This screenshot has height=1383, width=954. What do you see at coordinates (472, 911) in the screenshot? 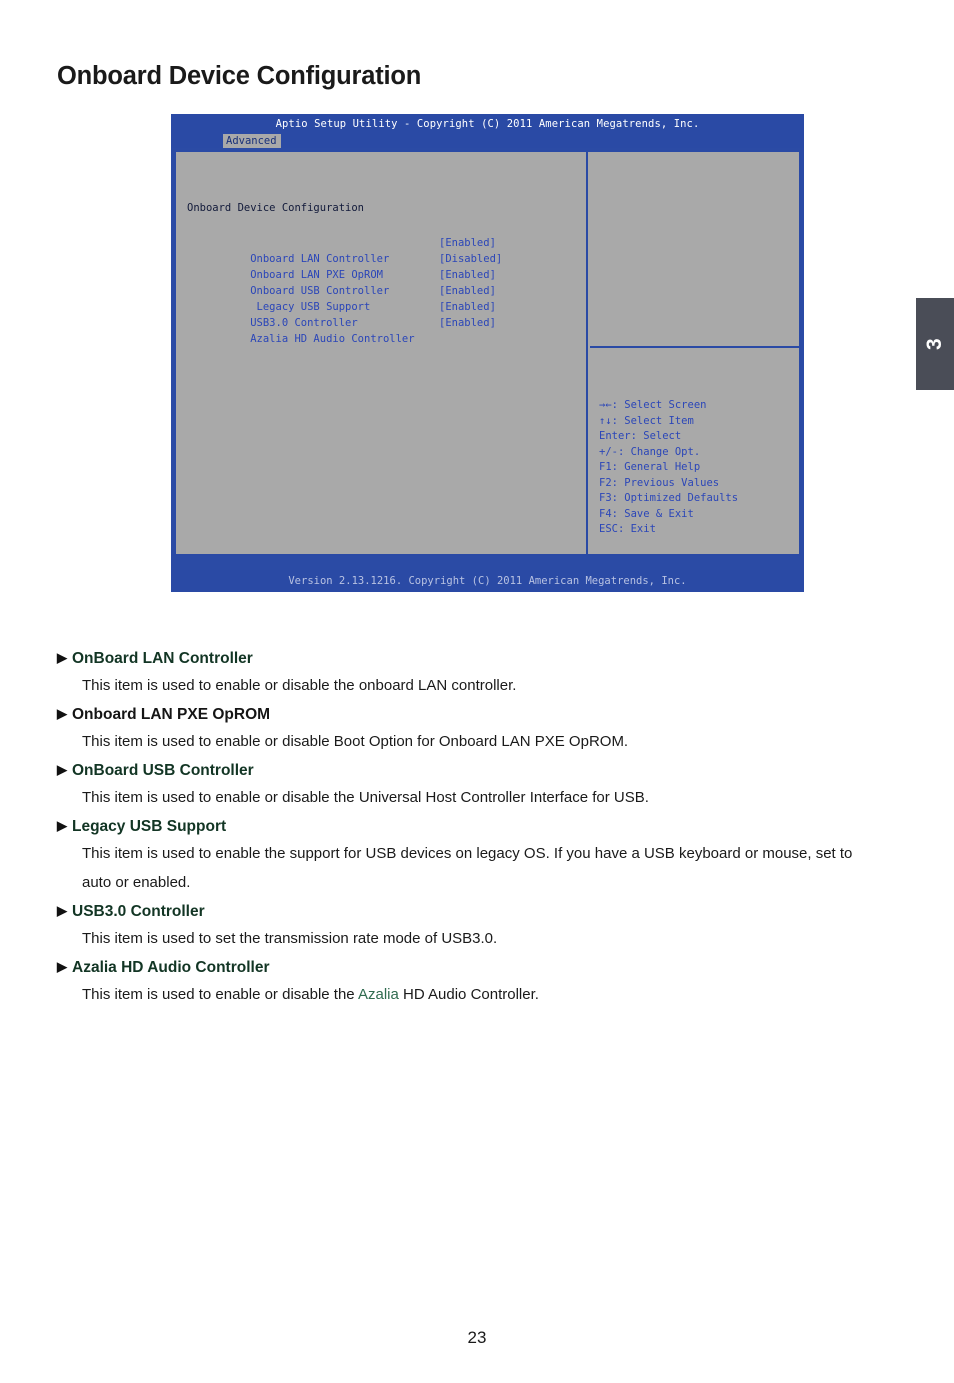
I see `description-heading: ▶ USB3.0 Controller` at bounding box center [472, 911].